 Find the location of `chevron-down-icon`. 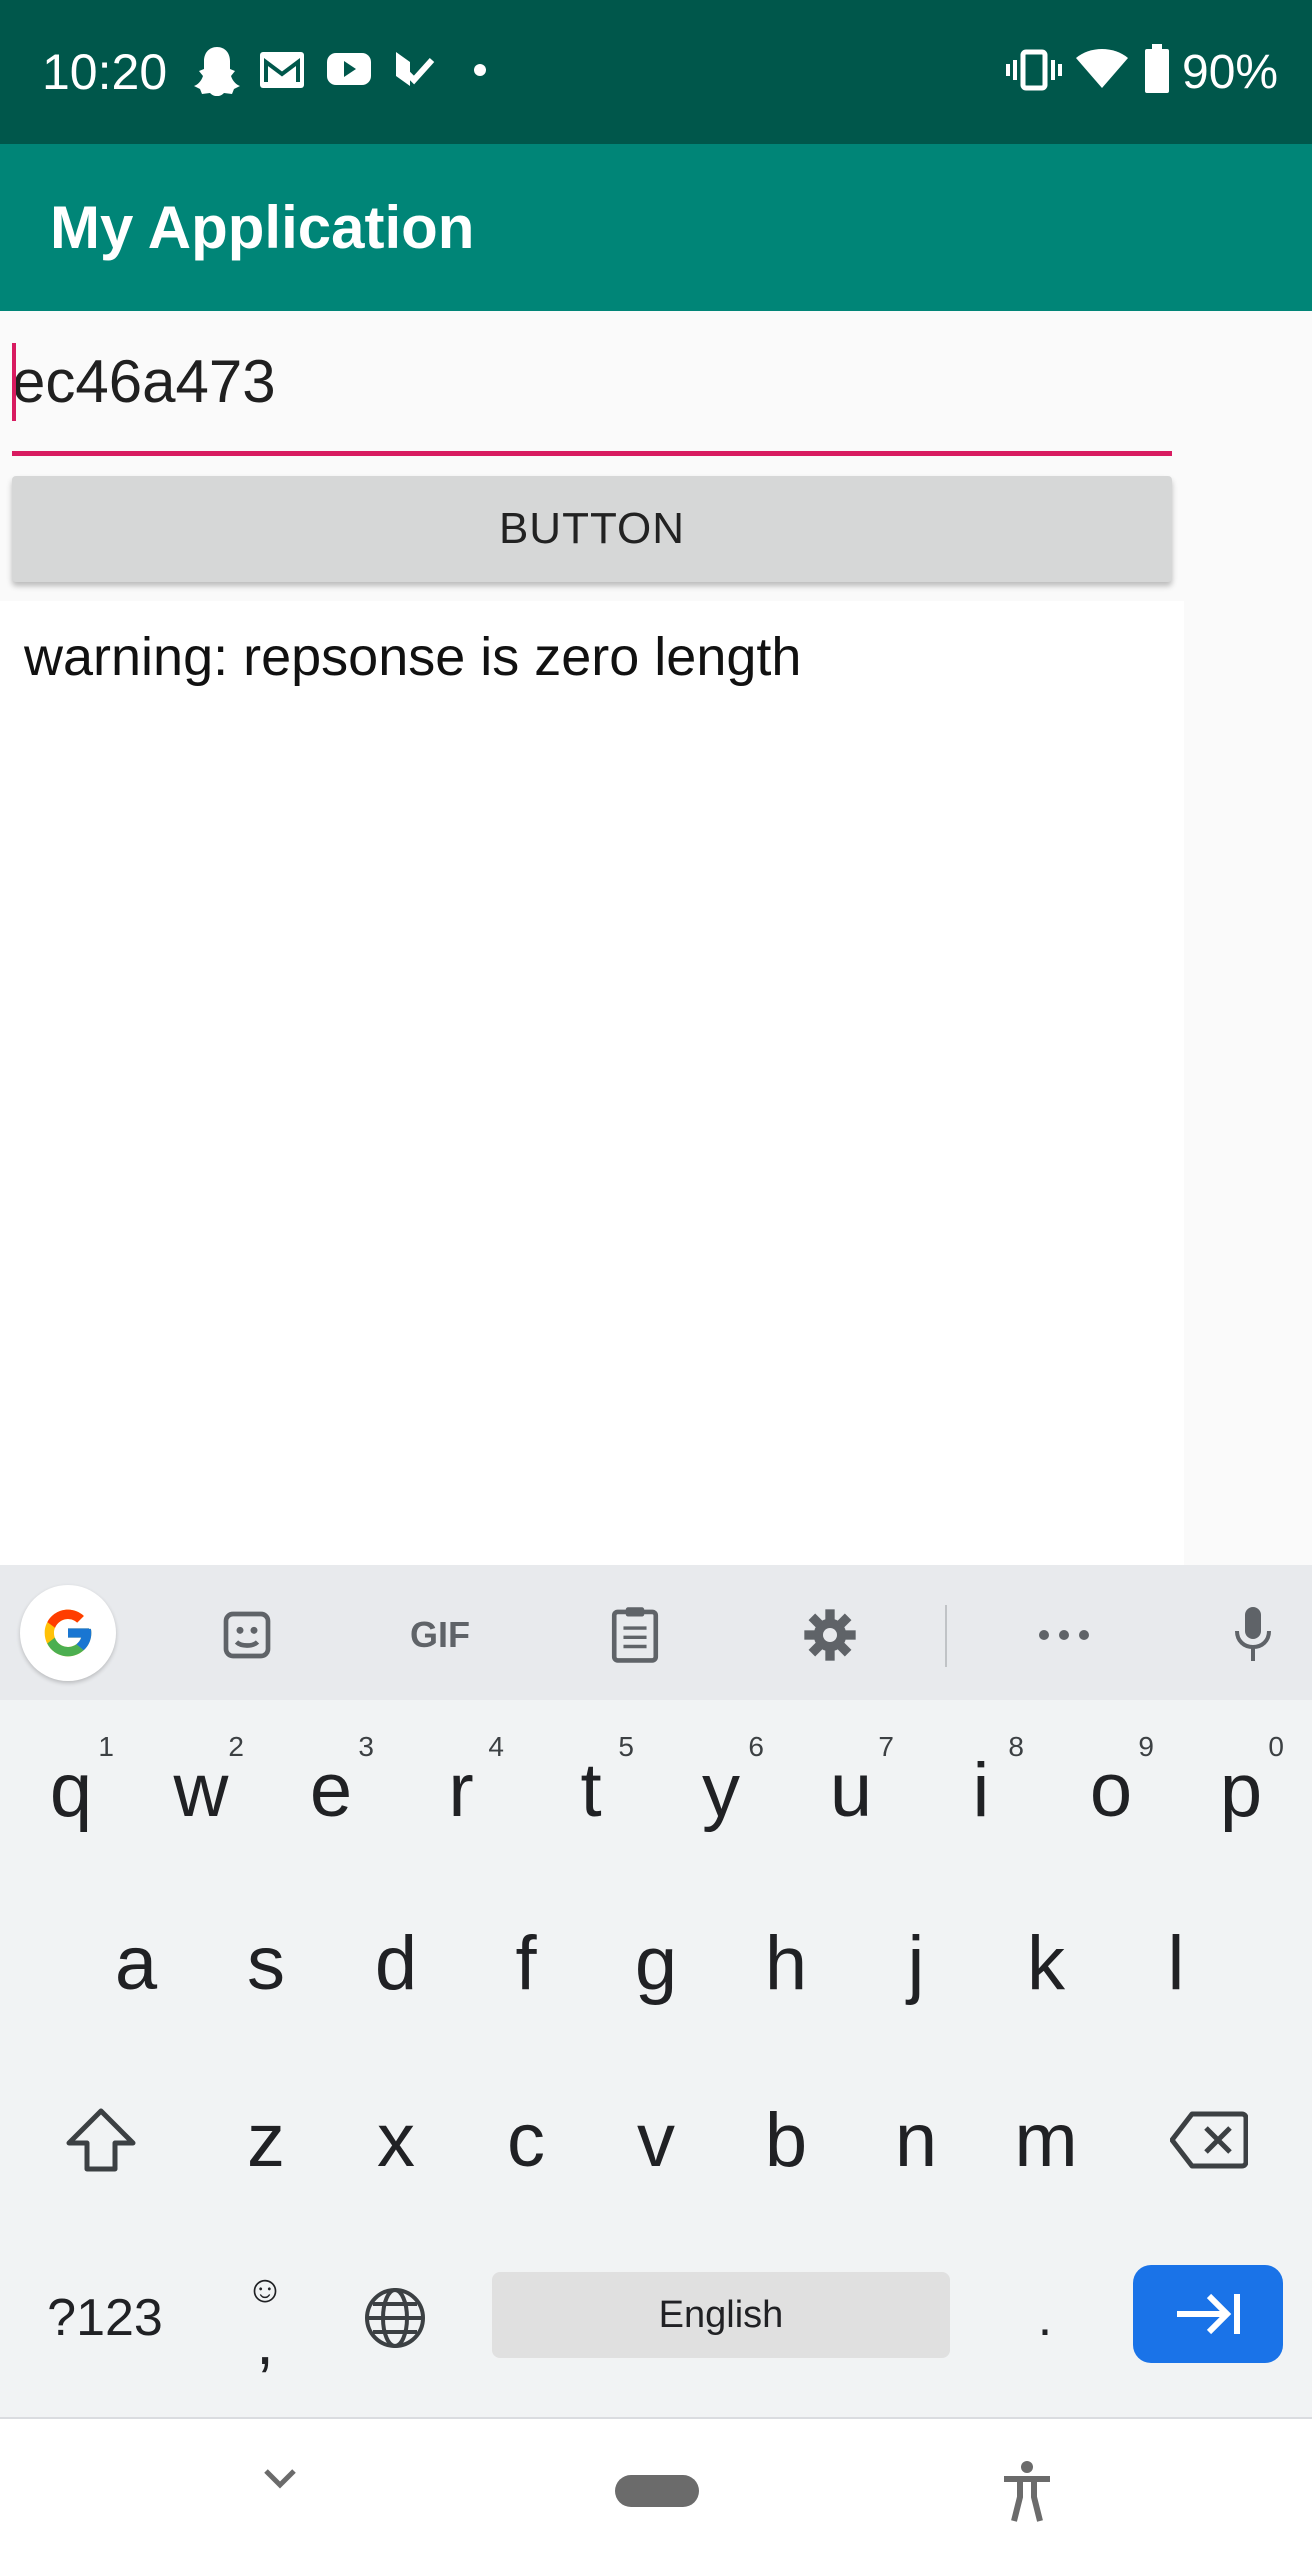

chevron-down-icon is located at coordinates (280, 2479).